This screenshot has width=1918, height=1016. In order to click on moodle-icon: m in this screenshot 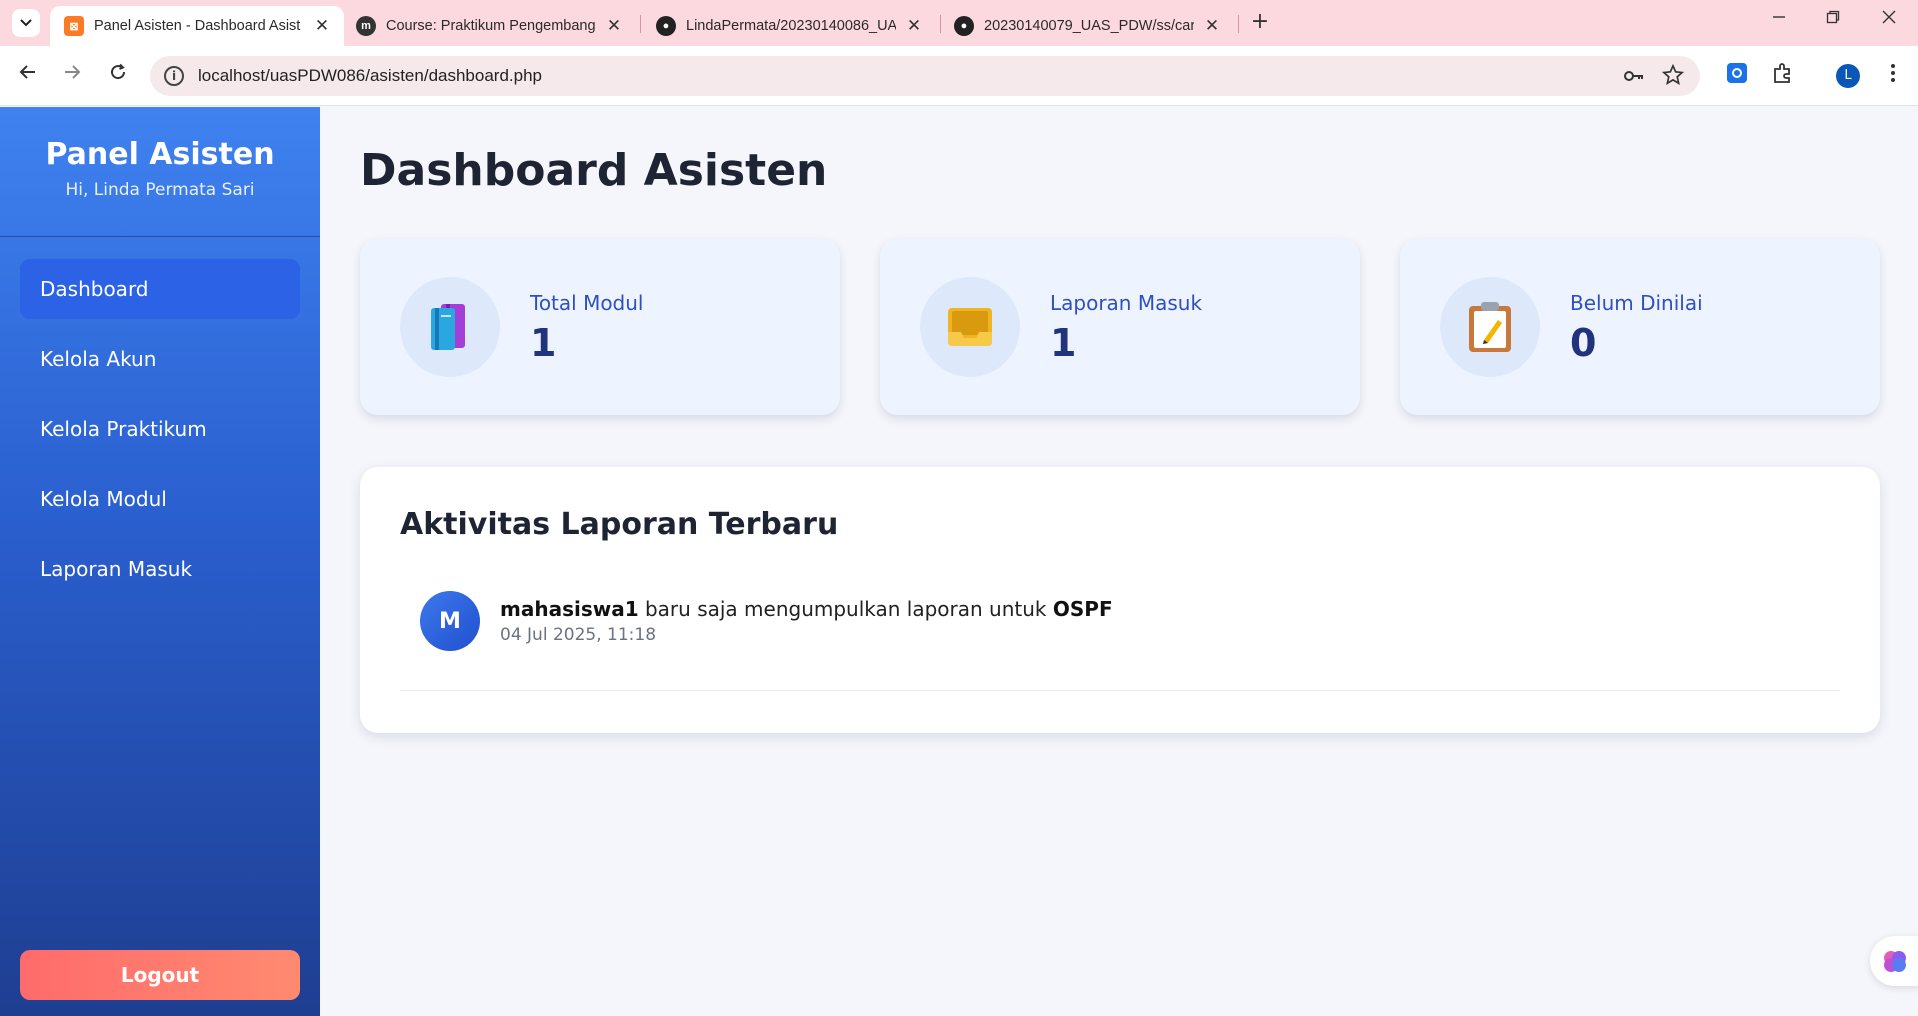, I will do `click(366, 26)`.